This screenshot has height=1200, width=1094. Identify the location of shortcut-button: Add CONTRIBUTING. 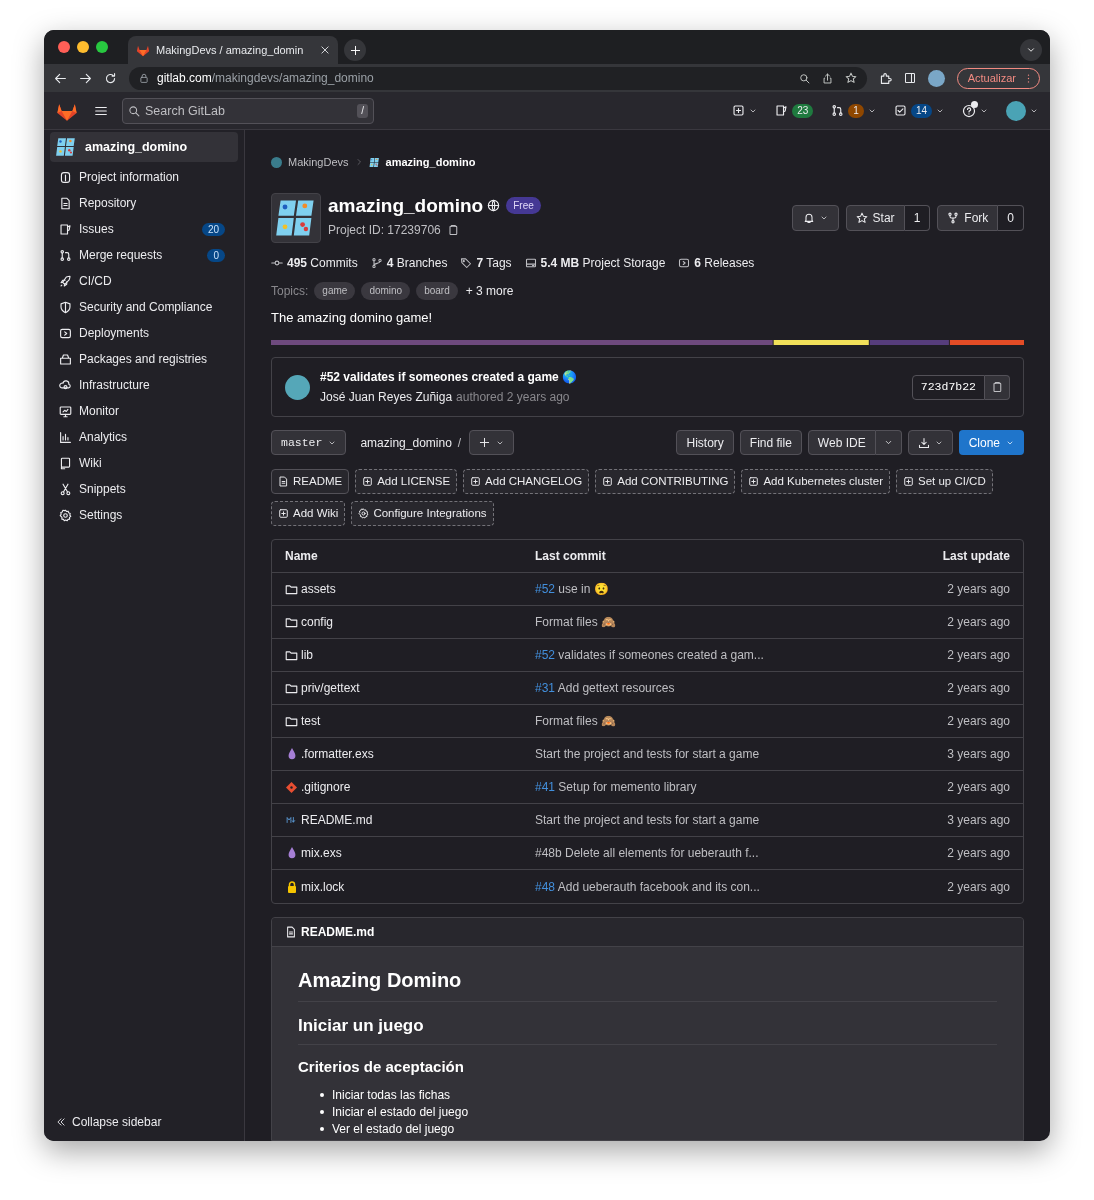
(665, 481).